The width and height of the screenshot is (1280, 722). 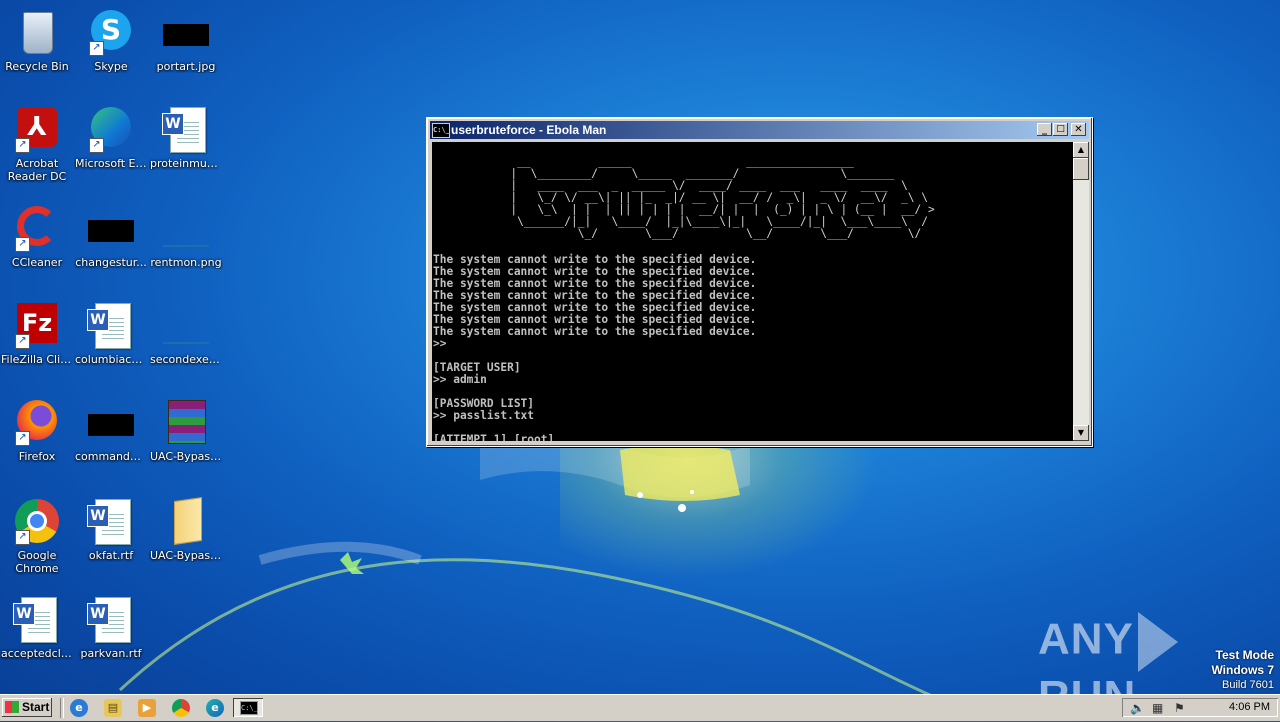 I want to click on desktop-icon-label: portart.jpg, so click(x=186, y=66).